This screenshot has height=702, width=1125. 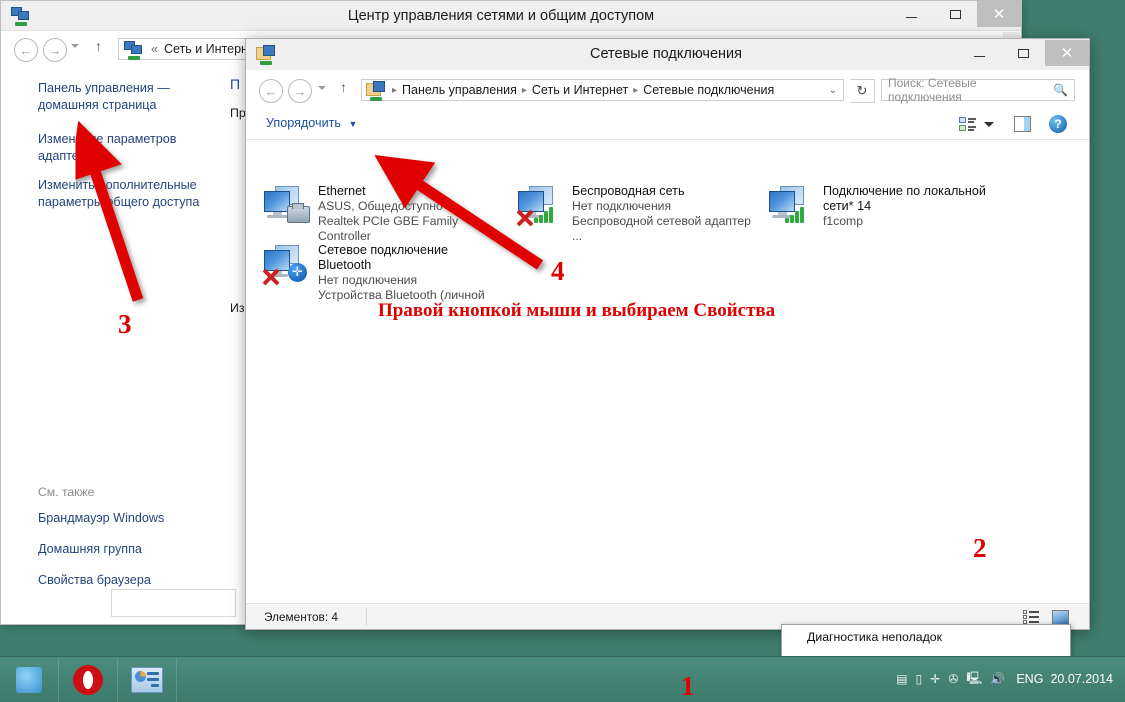 What do you see at coordinates (577, 310) in the screenshot?
I see `annotation-caption: Правой кнопкой мыши и выбираем Свойства` at bounding box center [577, 310].